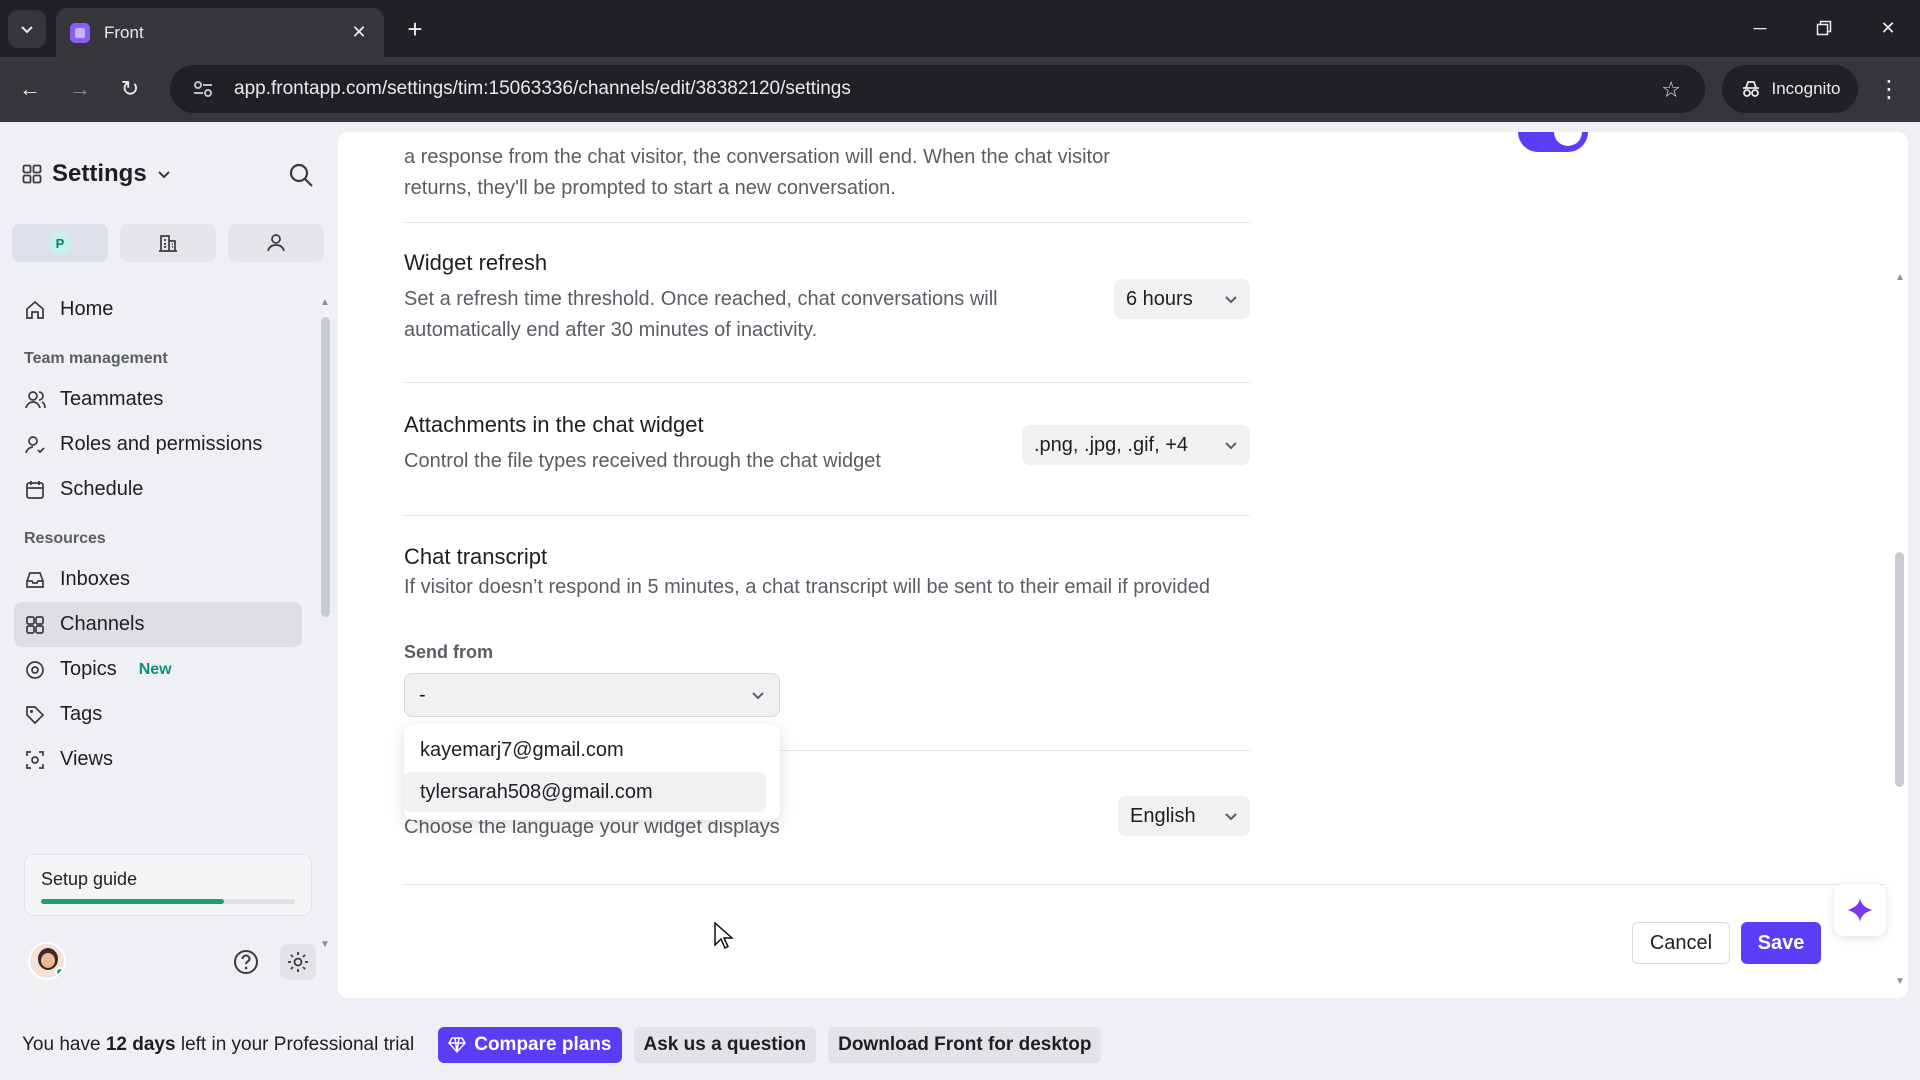 Image resolution: width=1920 pixels, height=1080 pixels. What do you see at coordinates (88, 669) in the screenshot?
I see `sidebar-item-label: Topics` at bounding box center [88, 669].